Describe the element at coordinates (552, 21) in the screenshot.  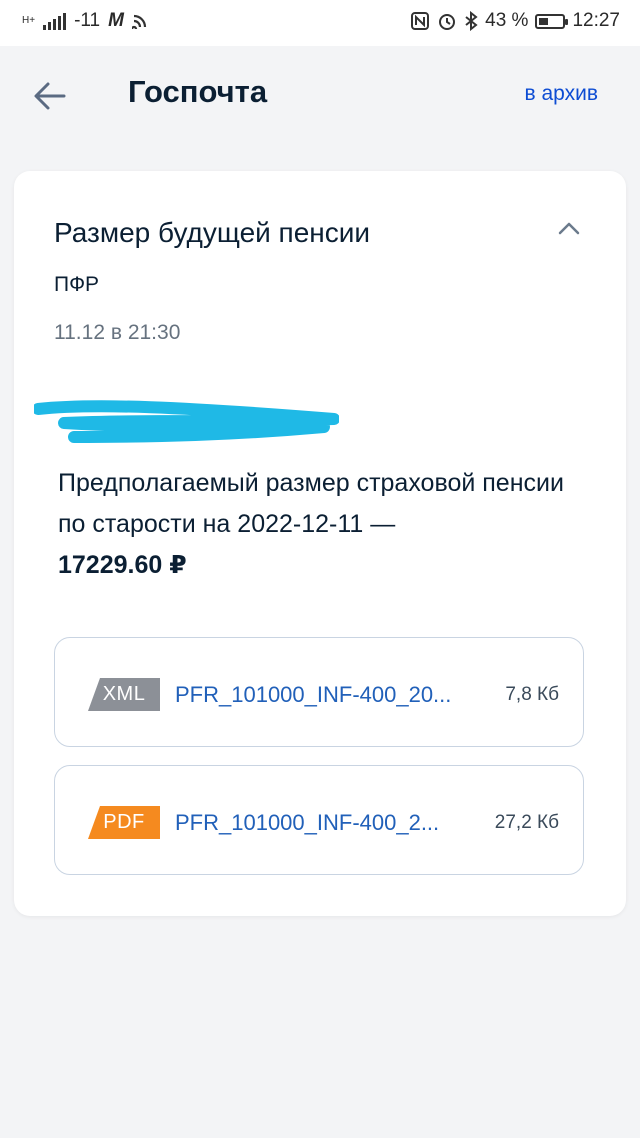
I see `battery-icon` at that location.